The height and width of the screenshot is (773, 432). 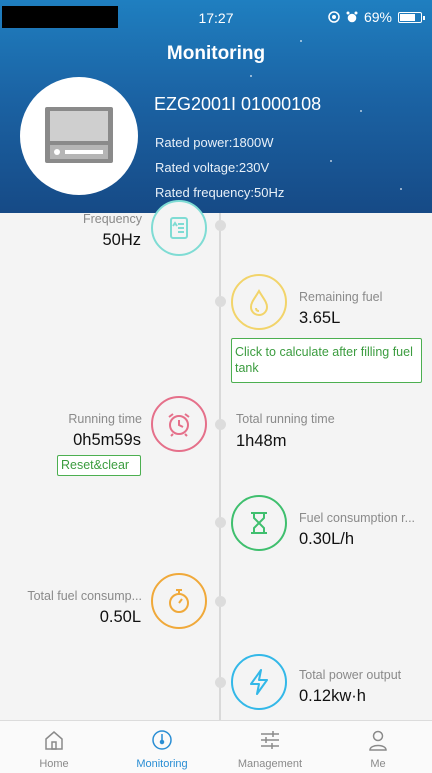 I want to click on generator-icon, so click(x=79, y=135).